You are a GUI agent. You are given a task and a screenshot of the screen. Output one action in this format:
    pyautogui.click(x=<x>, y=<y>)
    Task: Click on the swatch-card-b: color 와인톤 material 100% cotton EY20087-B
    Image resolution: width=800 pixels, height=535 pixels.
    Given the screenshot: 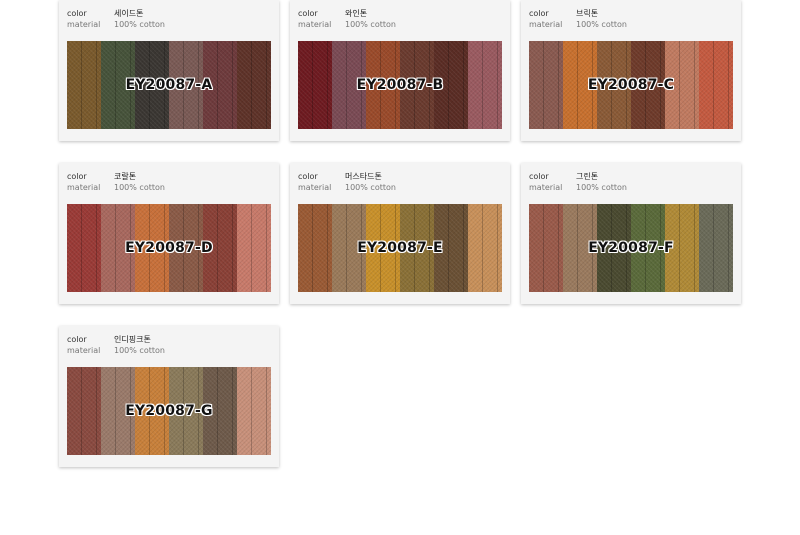 What is the action you would take?
    pyautogui.click(x=400, y=70)
    